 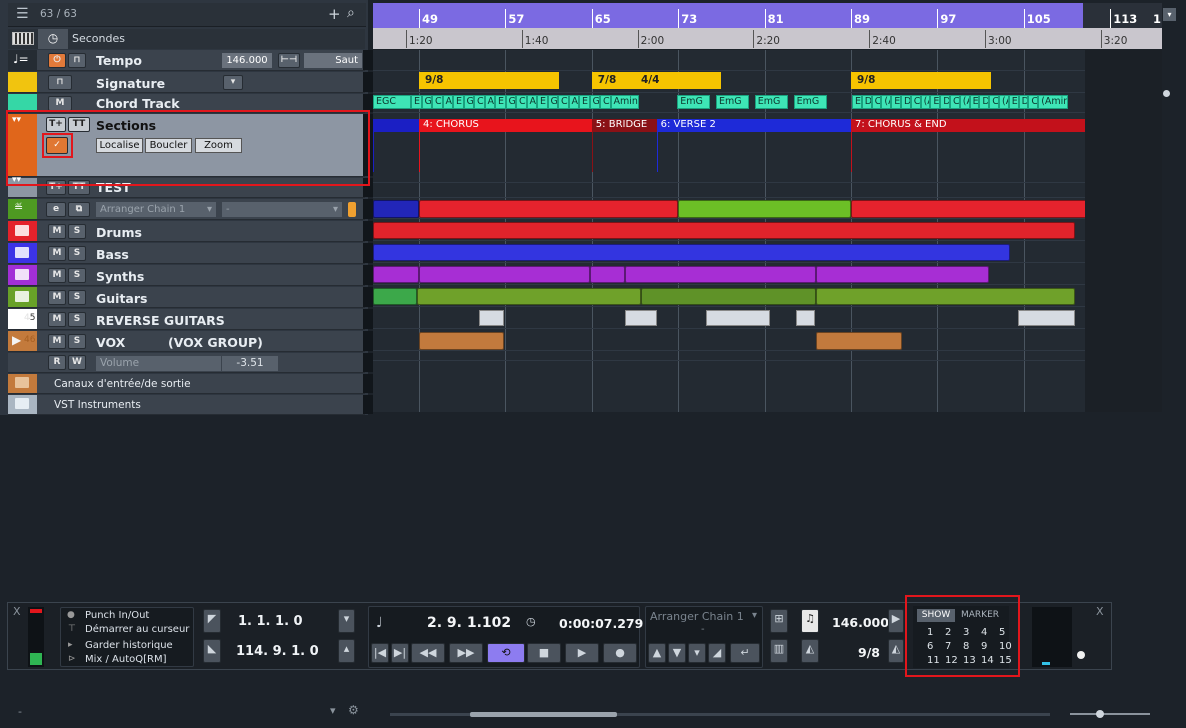 What do you see at coordinates (461, 341) in the screenshot?
I see `vox-part` at bounding box center [461, 341].